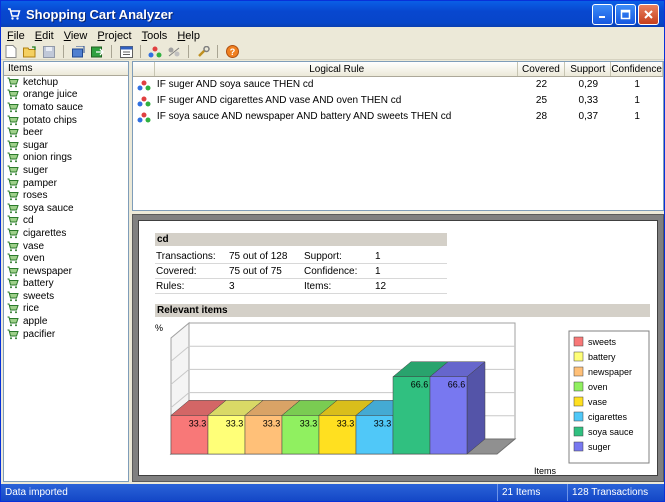 This screenshot has height=502, width=665. I want to click on icon-column-header, so click(144, 69).